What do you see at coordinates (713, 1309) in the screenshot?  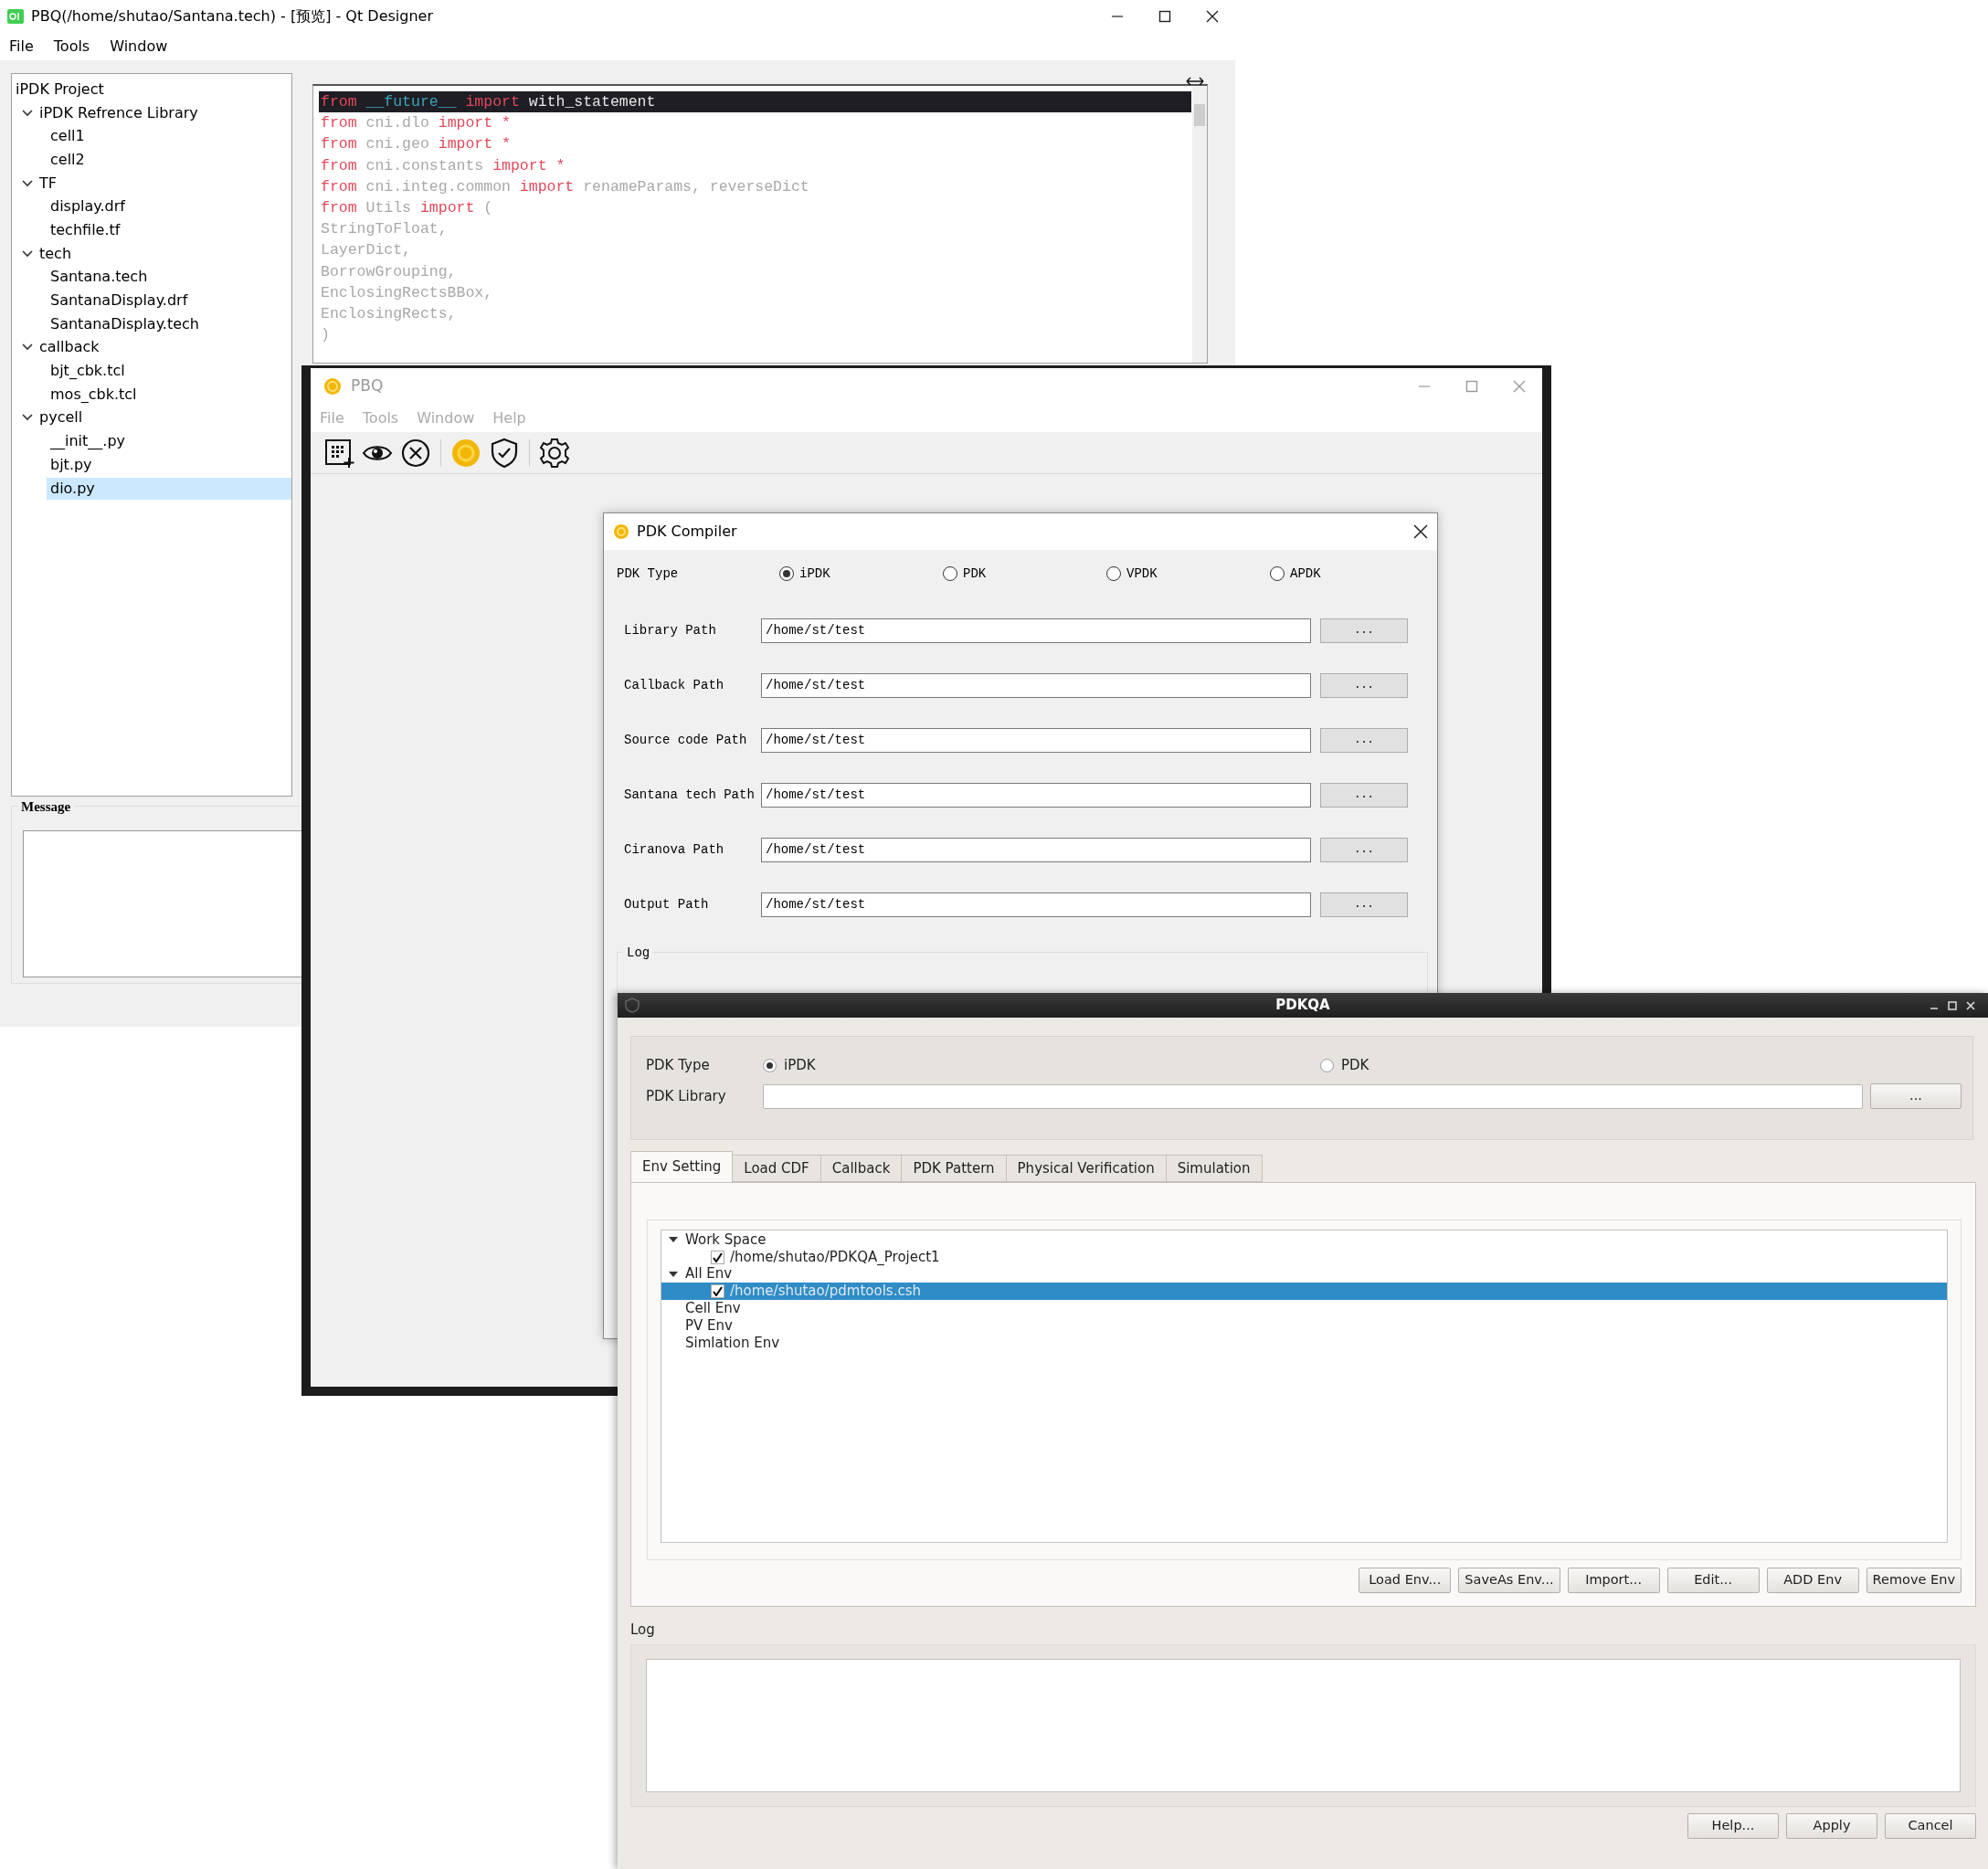 I see `tree-item: Cell Env` at bounding box center [713, 1309].